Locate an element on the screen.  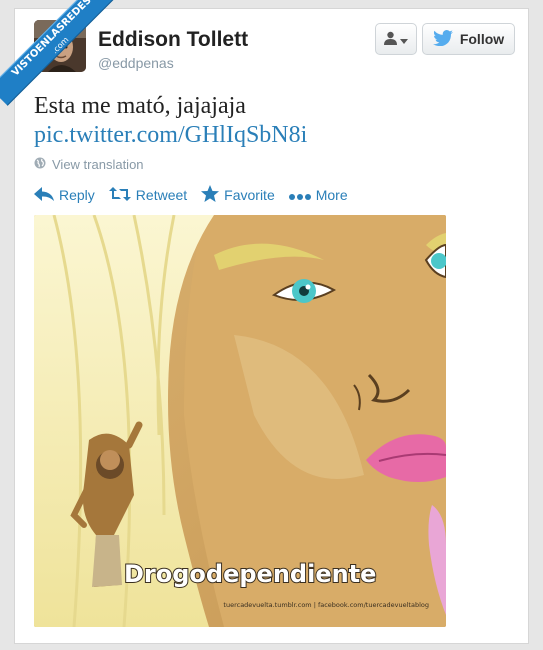
twitter-bird-icon is located at coordinates (442, 39).